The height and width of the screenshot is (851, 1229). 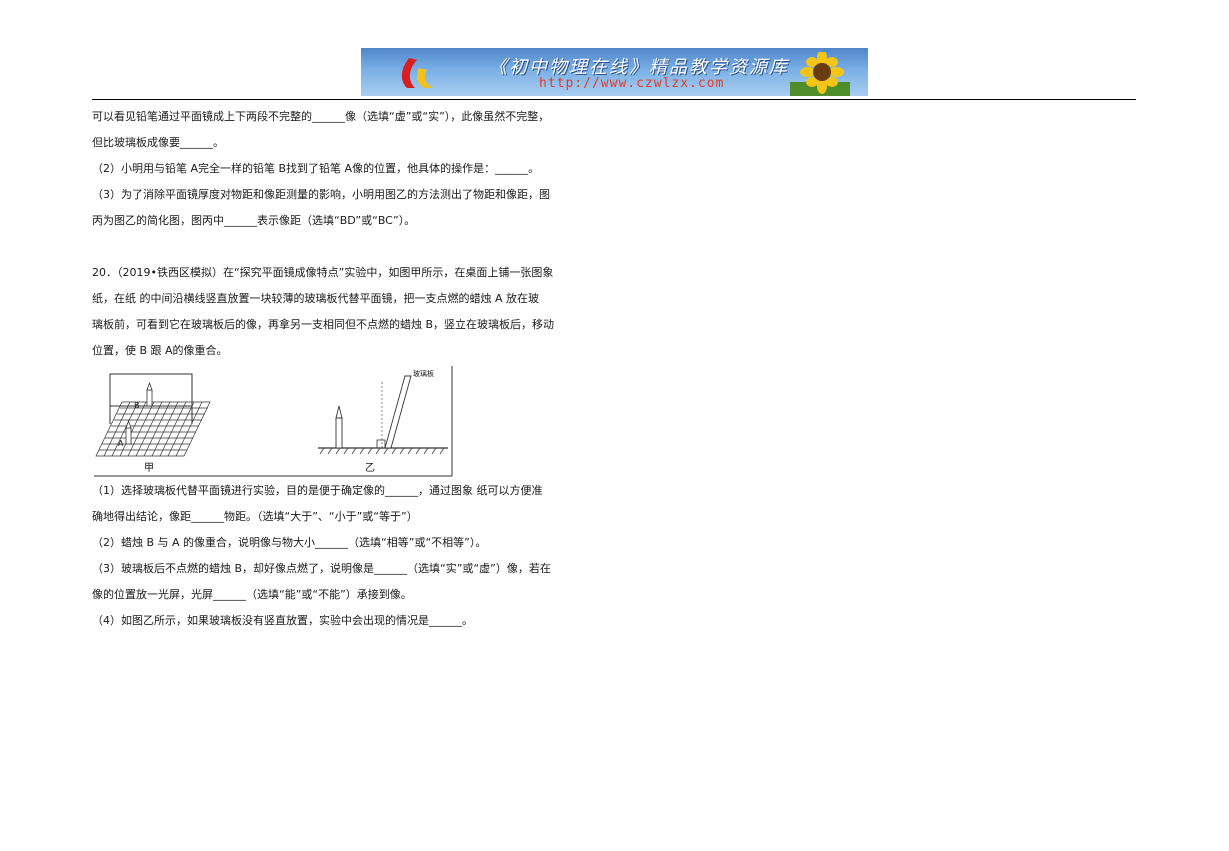 I want to click on figure-label-b: B, so click(x=137, y=405).